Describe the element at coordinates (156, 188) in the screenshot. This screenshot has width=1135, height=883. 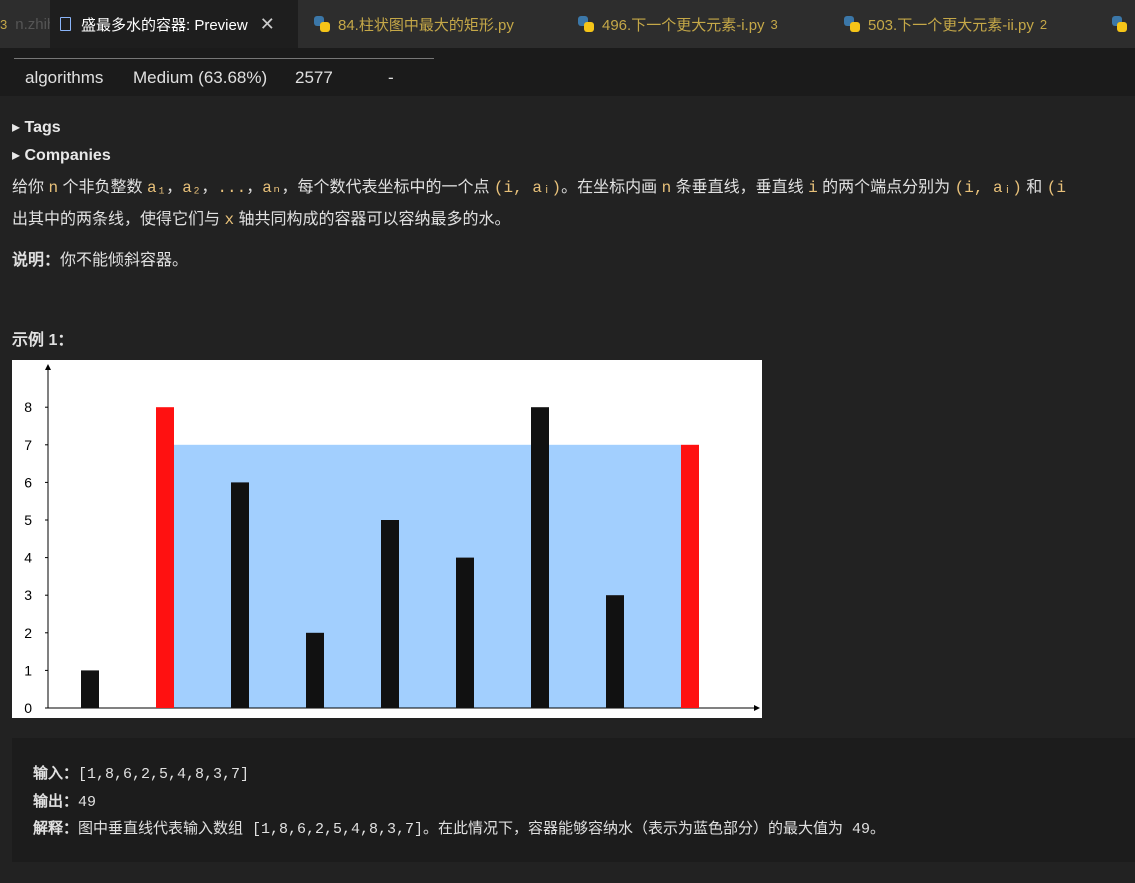
I see `code: a₁` at that location.